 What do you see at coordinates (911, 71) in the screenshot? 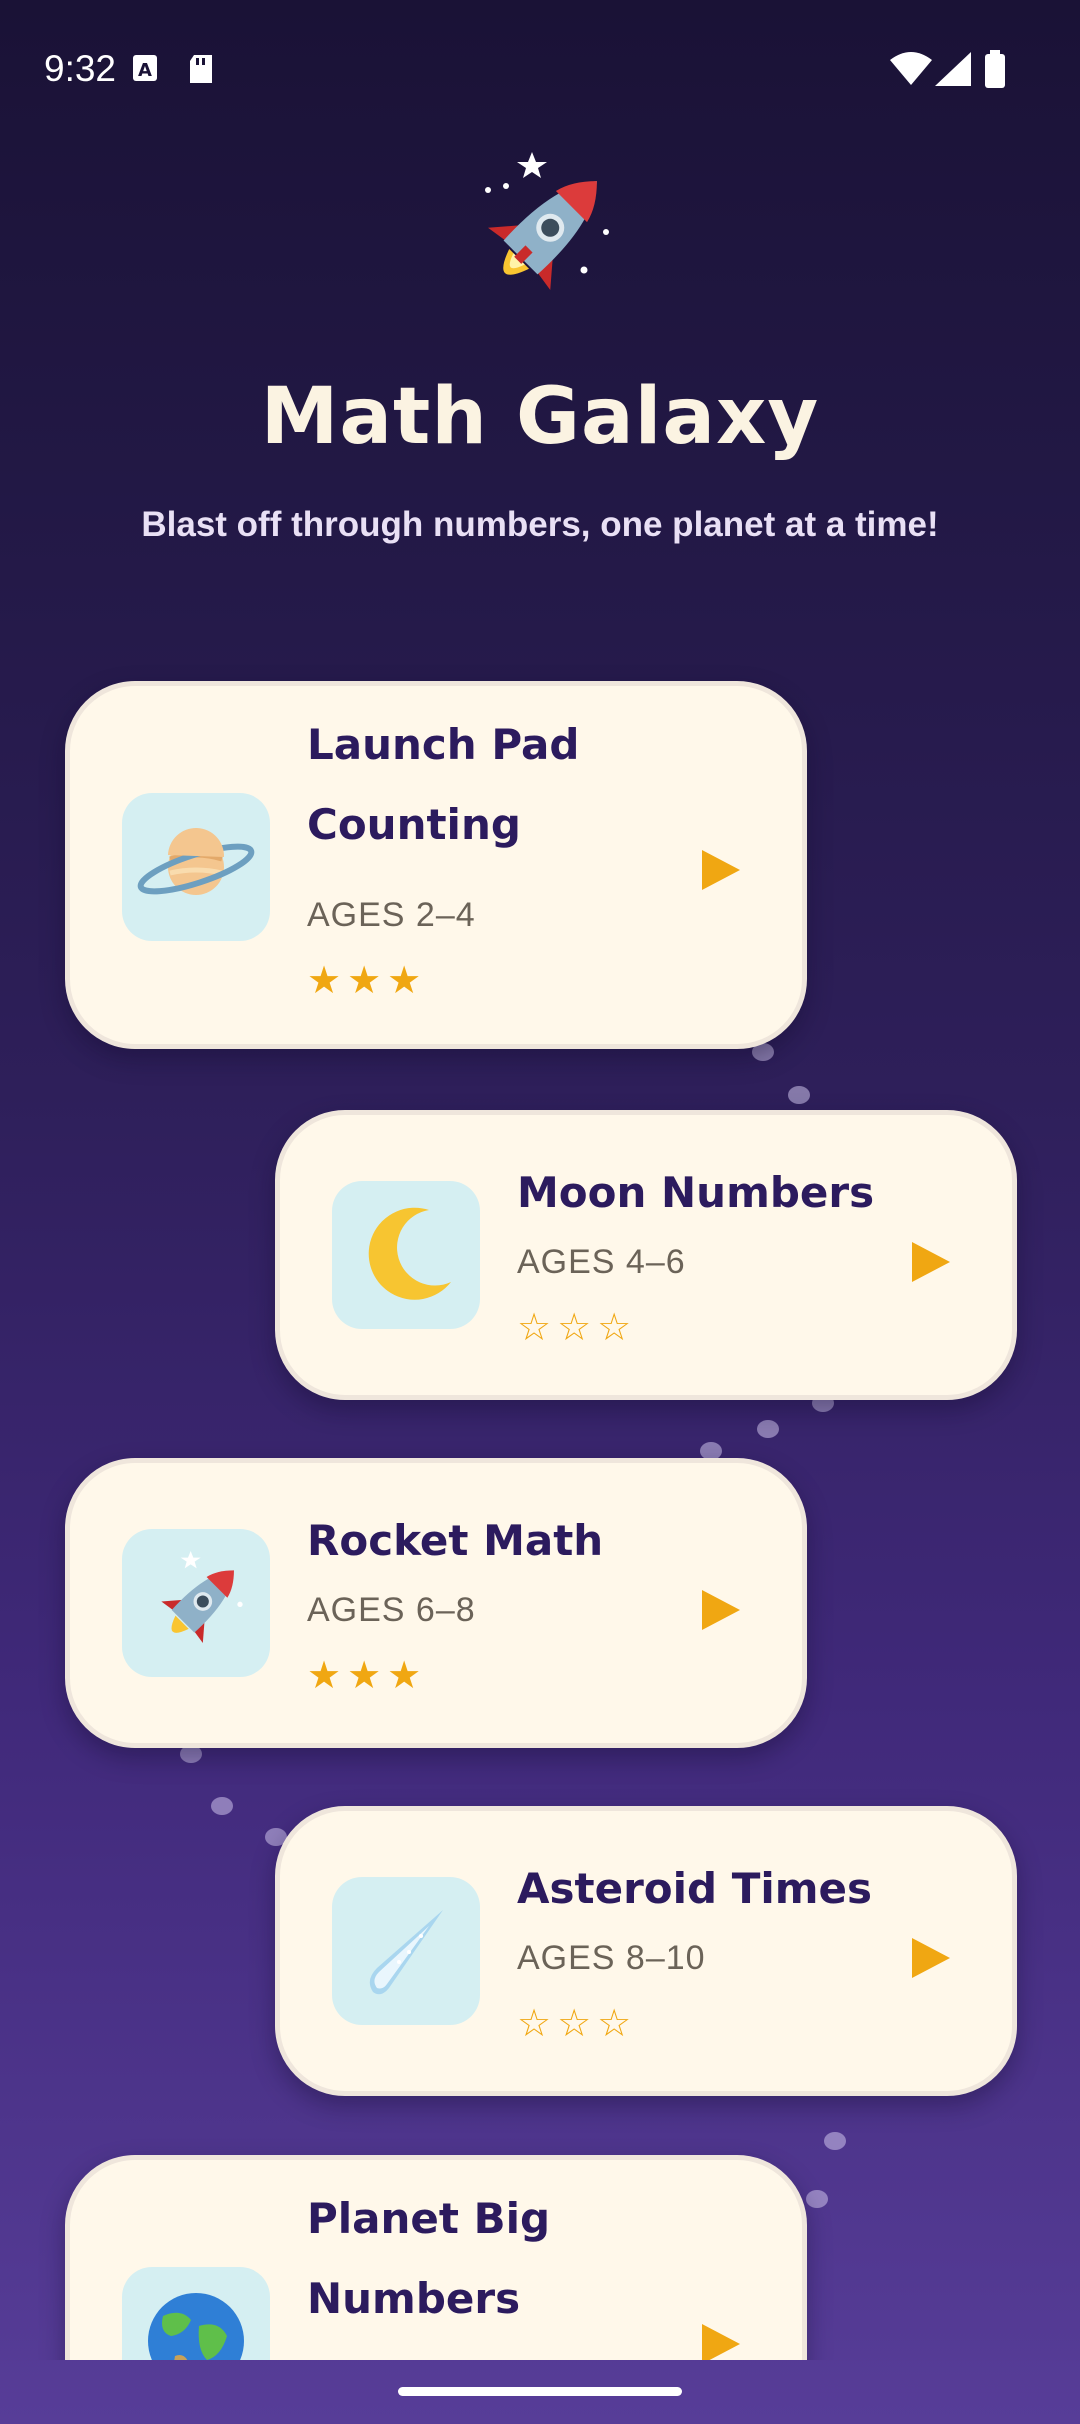
I see `wifi-icon` at bounding box center [911, 71].